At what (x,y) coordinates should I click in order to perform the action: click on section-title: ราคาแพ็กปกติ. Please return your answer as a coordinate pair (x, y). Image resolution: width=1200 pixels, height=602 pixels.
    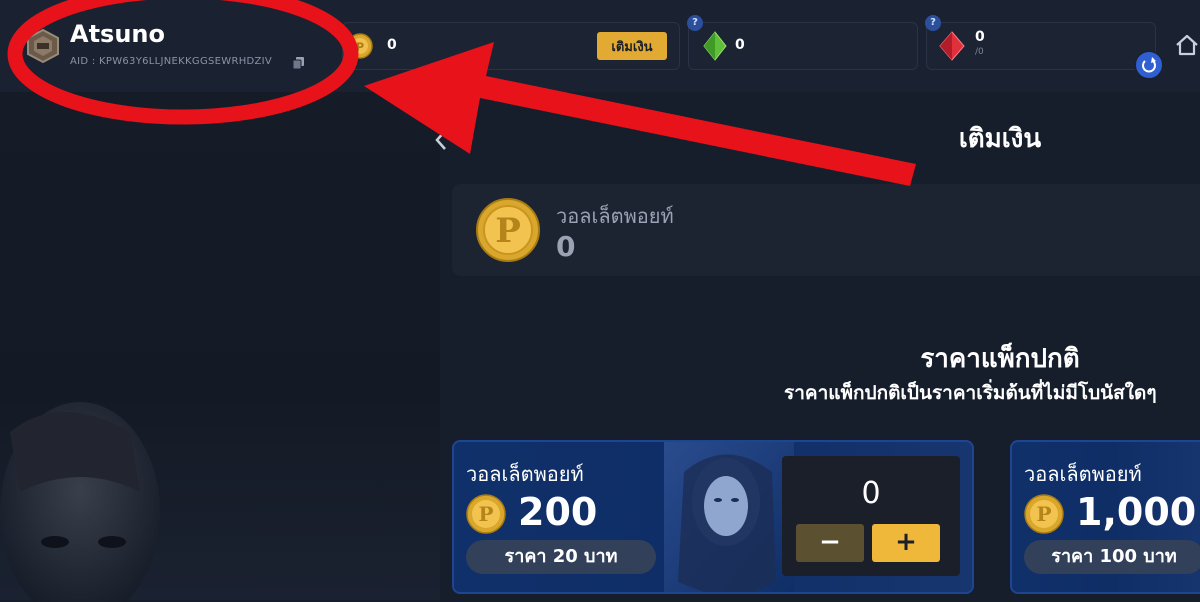
    Looking at the image, I should click on (1000, 359).